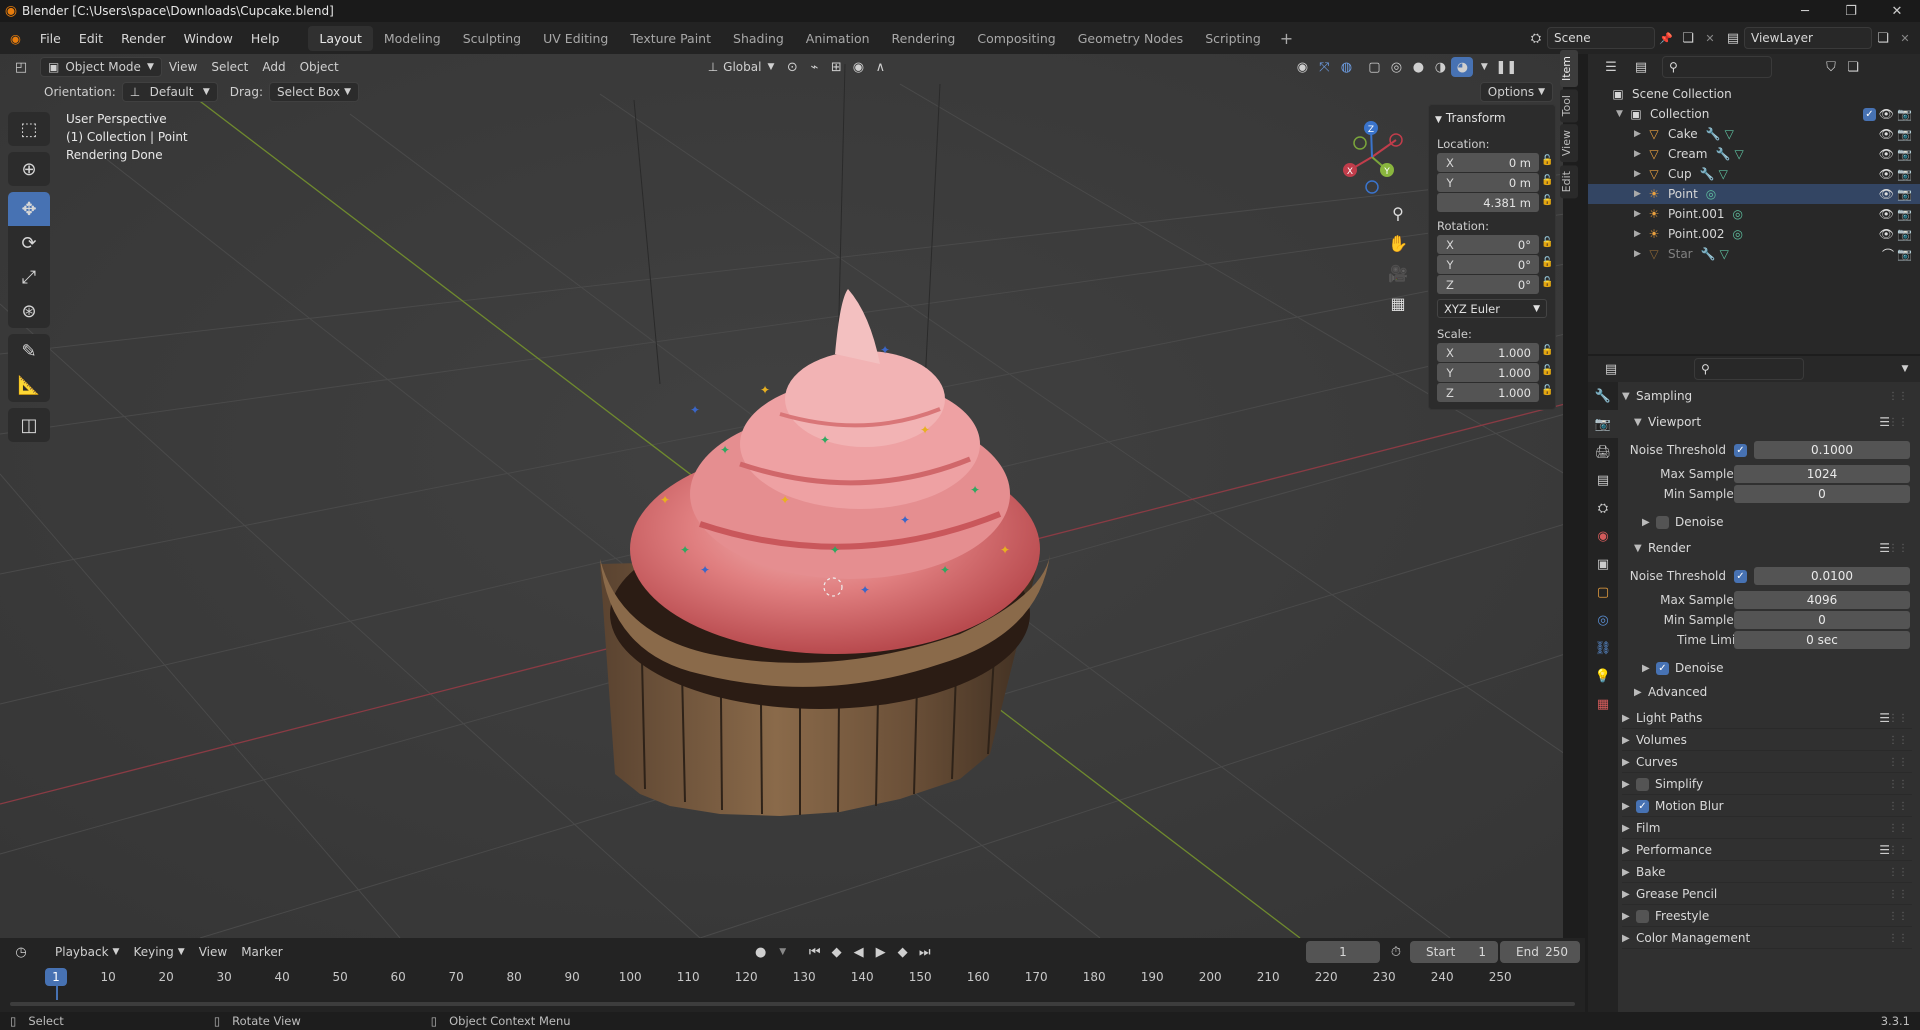 The image size is (1920, 1030). What do you see at coordinates (575, 38) in the screenshot?
I see `workspace-tab-uv-editing: UV Editing` at bounding box center [575, 38].